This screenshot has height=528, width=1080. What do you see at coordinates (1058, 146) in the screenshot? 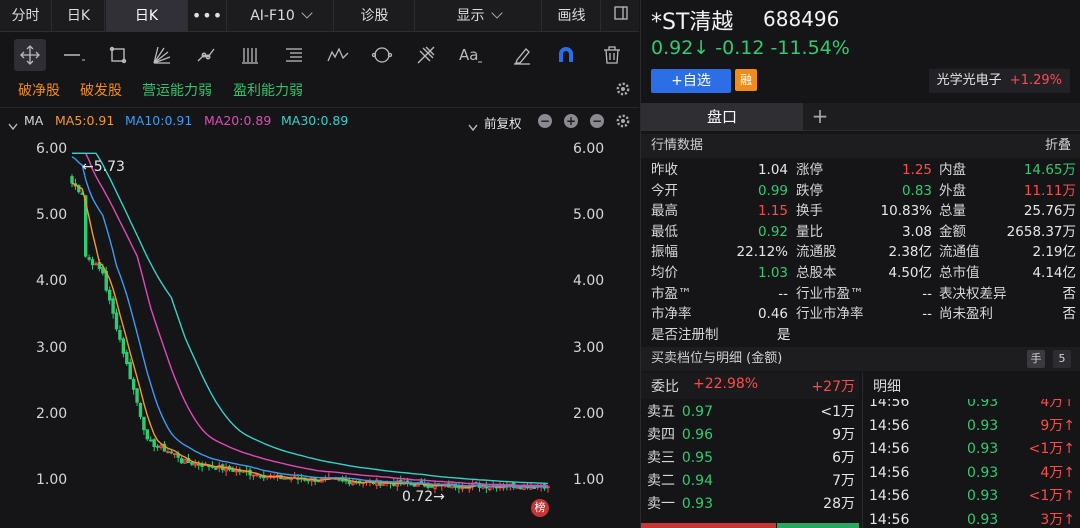
I see `fold-button: 折叠` at bounding box center [1058, 146].